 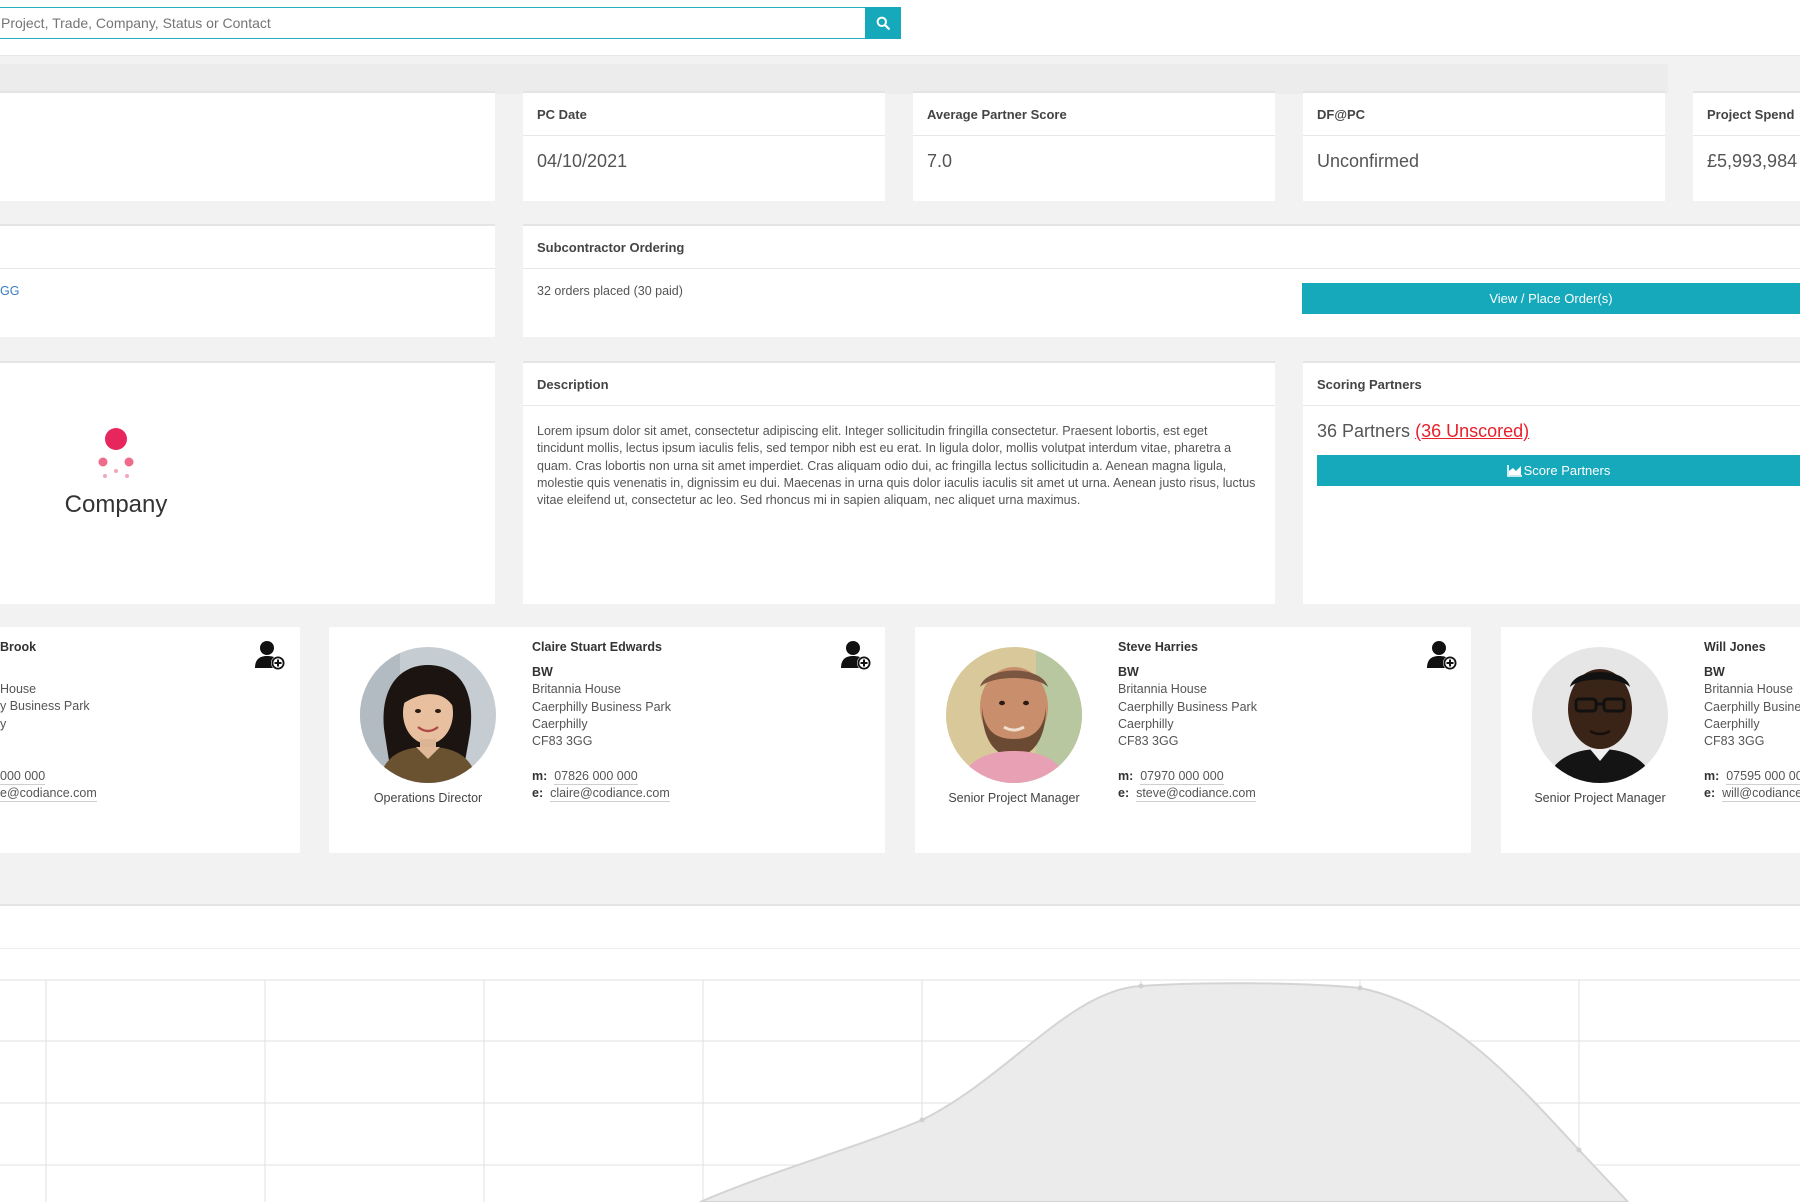 I want to click on score-partners-button: Score Partners, so click(x=1558, y=470).